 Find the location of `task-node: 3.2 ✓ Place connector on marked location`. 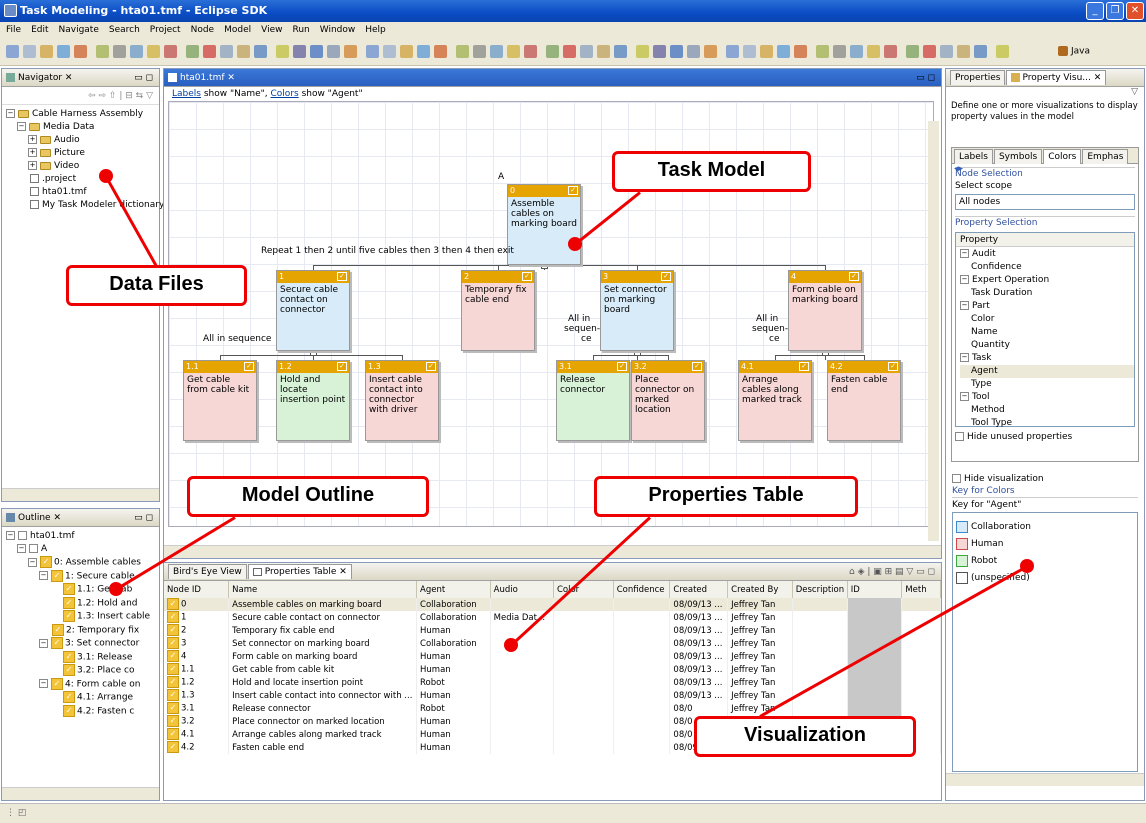

task-node: 3.2 ✓ Place connector on marked location is located at coordinates (668, 400).